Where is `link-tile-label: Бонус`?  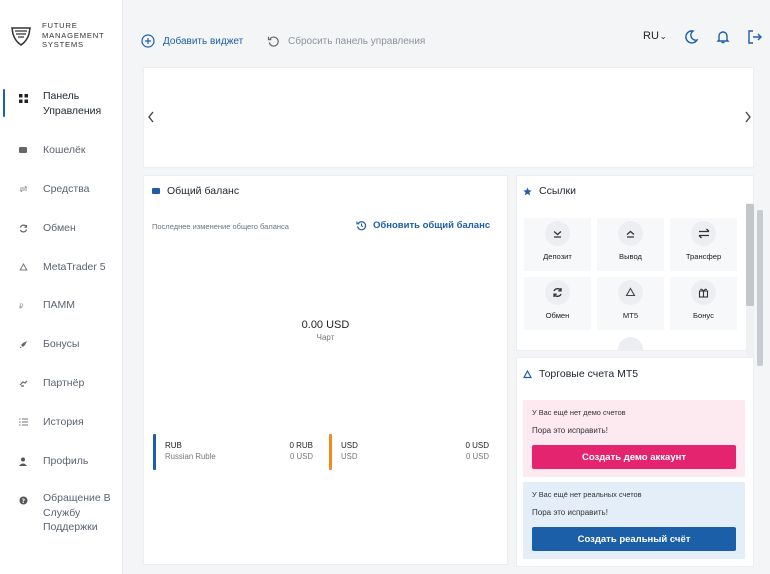
link-tile-label: Бонус is located at coordinates (703, 315).